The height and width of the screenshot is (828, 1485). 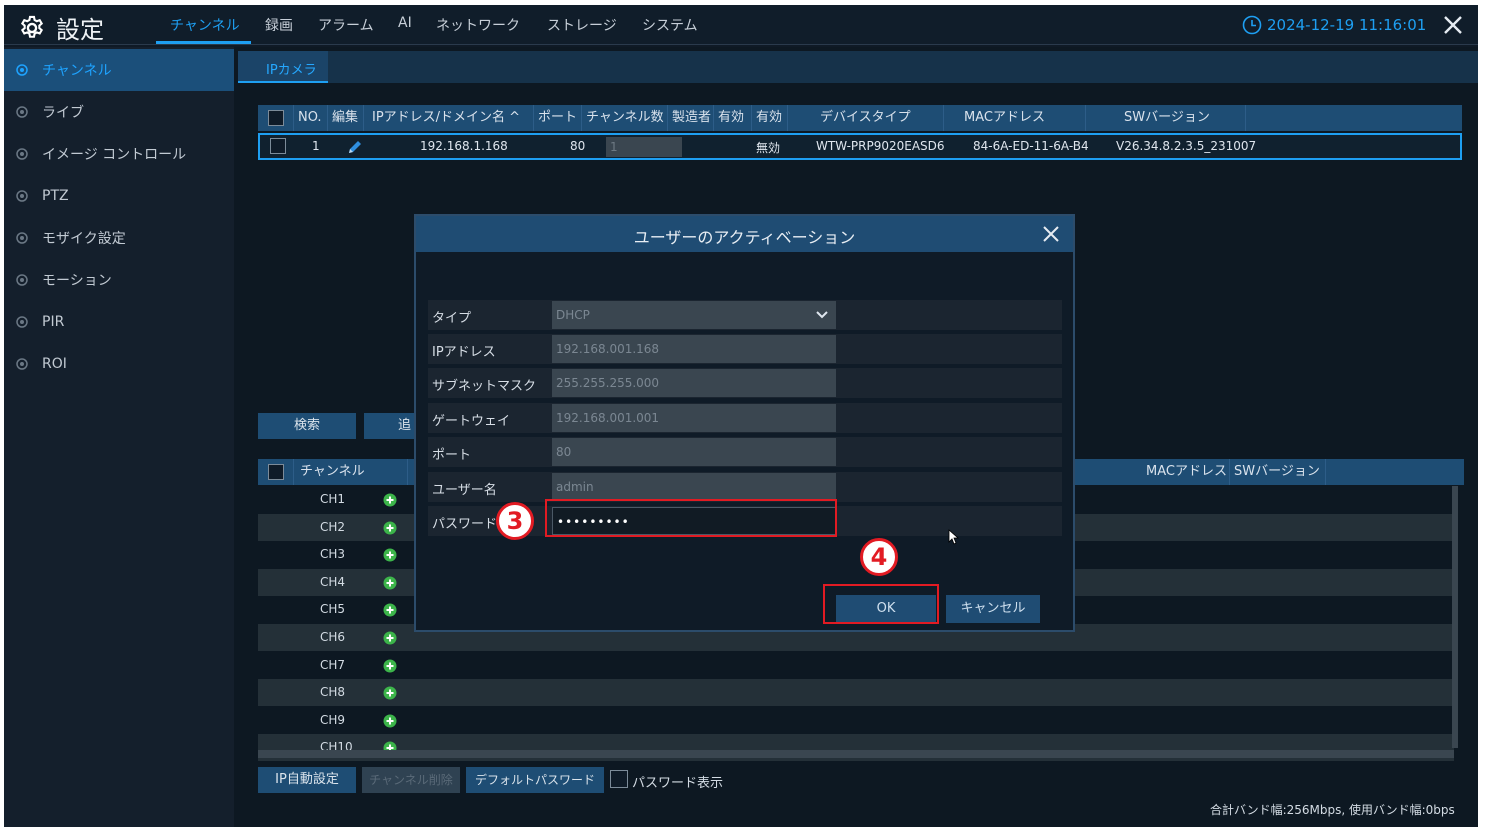 What do you see at coordinates (307, 780) in the screenshot?
I see `ip-auto-setup-button: IP自動設定` at bounding box center [307, 780].